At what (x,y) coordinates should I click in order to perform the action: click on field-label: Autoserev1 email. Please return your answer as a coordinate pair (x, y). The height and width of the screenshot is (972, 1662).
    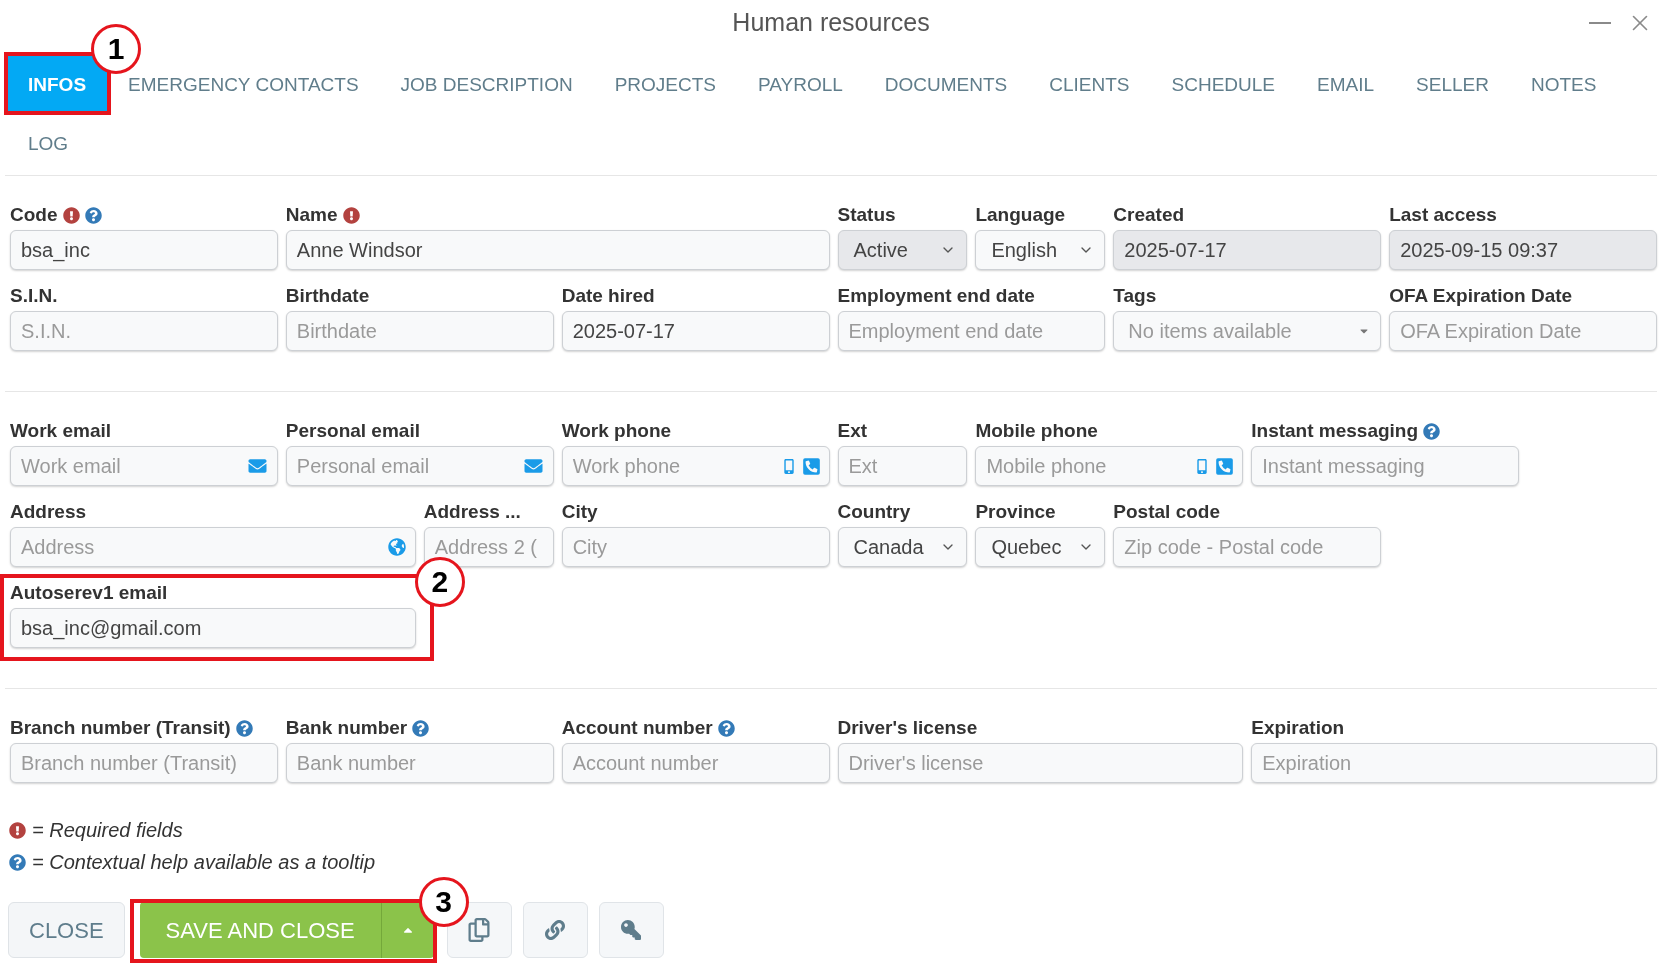
    Looking at the image, I should click on (89, 592).